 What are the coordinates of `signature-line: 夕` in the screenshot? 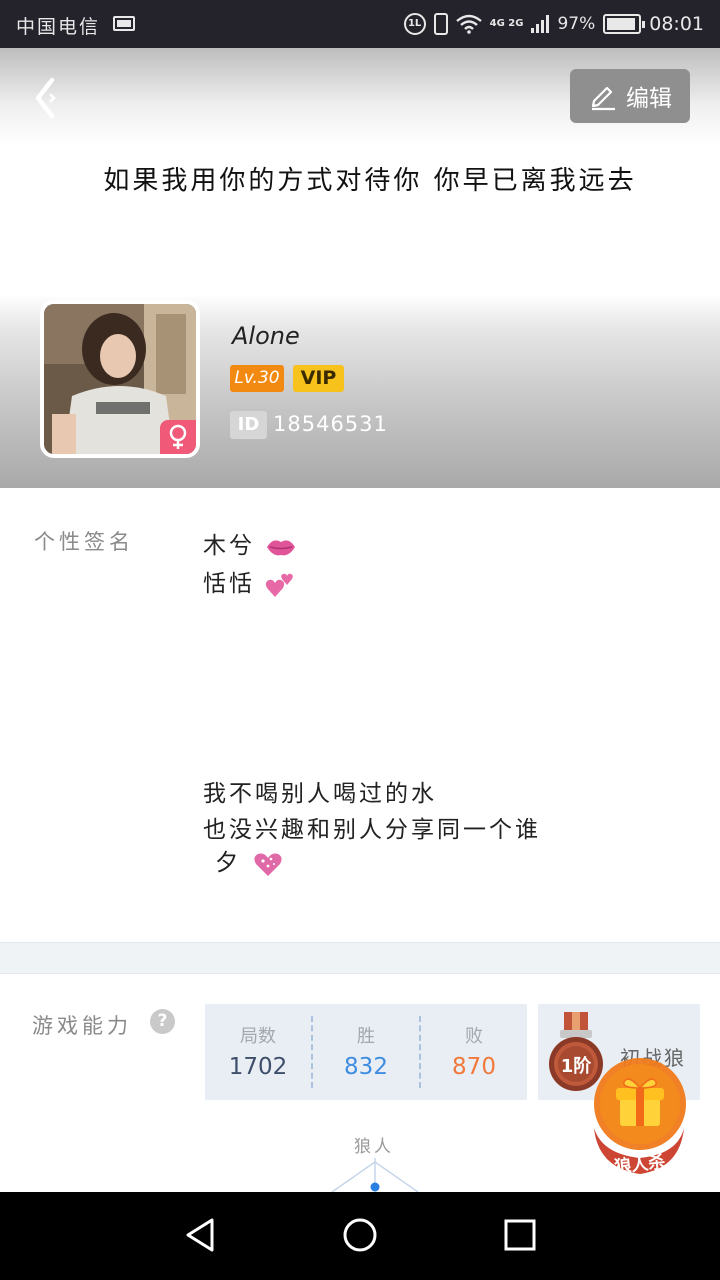 It's located at (250, 860).